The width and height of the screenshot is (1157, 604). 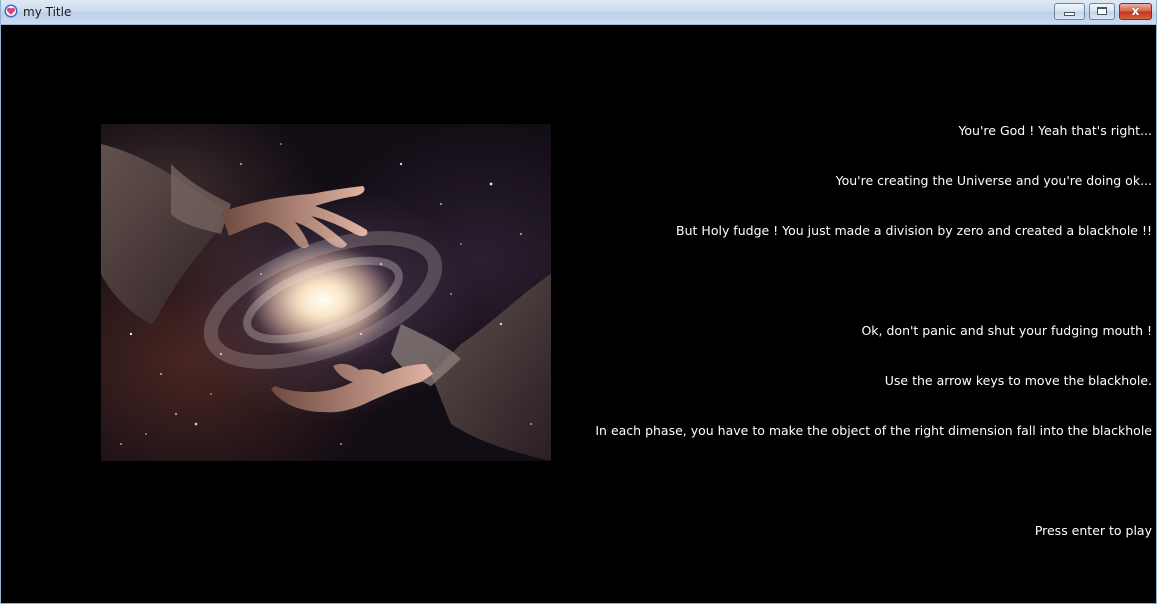 I want to click on close-icon: x, so click(x=1135, y=11).